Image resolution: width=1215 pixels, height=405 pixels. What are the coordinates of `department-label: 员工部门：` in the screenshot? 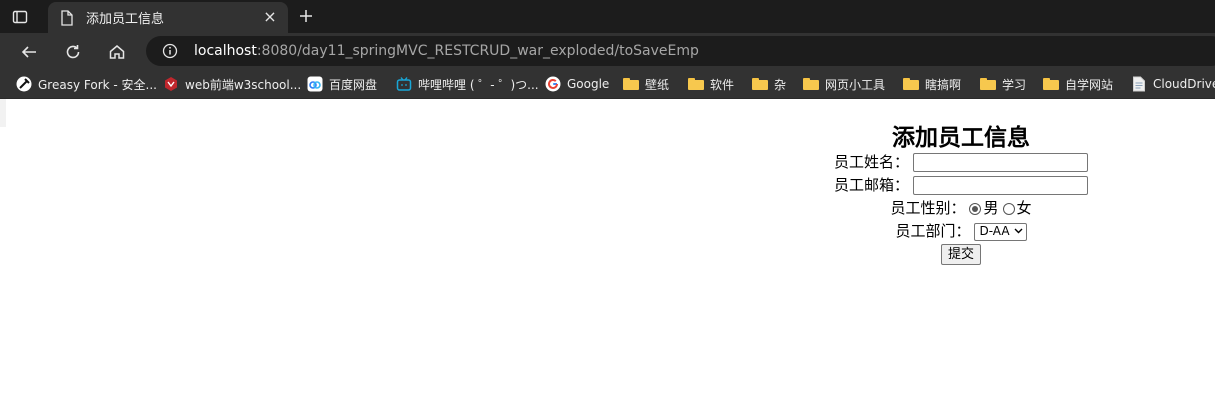 It's located at (933, 231).